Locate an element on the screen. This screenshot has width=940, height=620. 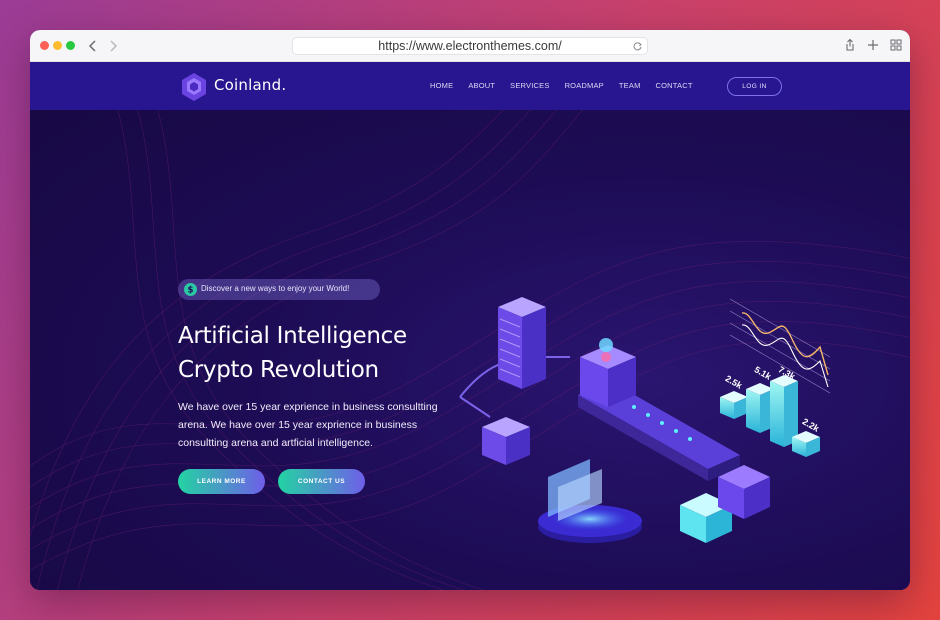
brand-name: Coinland. is located at coordinates (250, 85).